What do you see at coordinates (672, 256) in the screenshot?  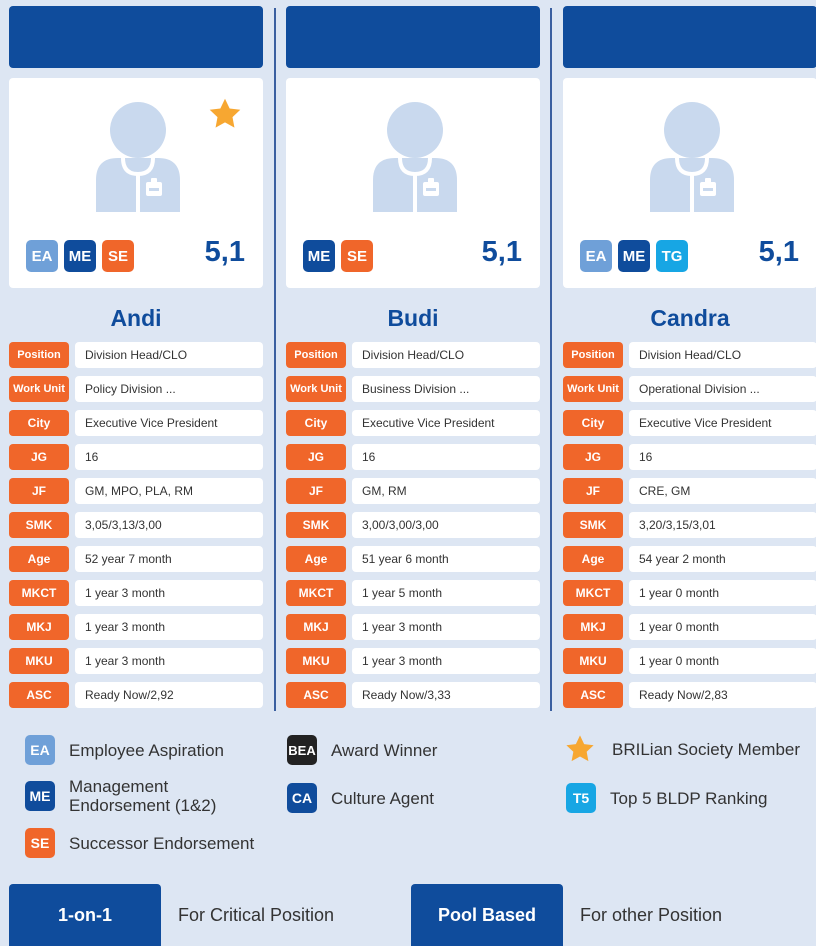 I see `tg-badge-icon: TG` at bounding box center [672, 256].